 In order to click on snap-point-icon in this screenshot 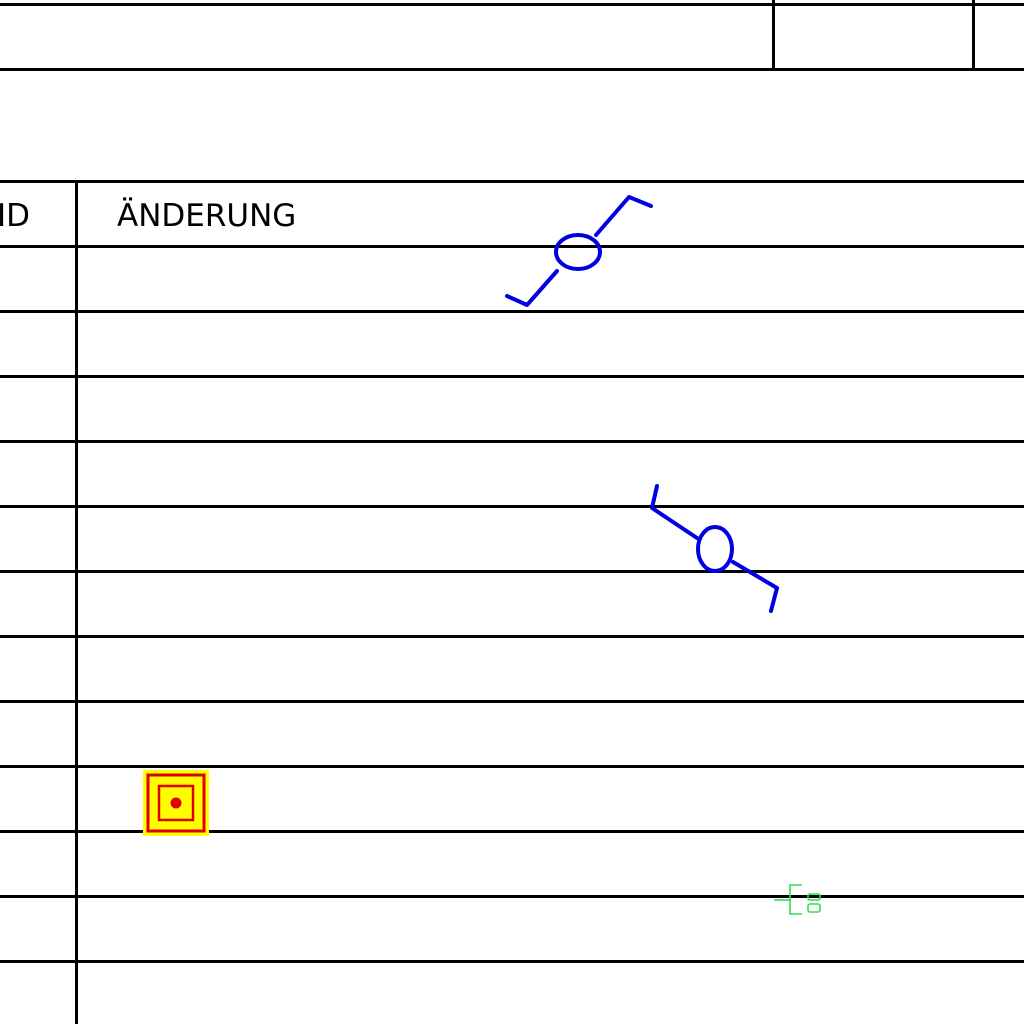, I will do `click(176, 803)`.